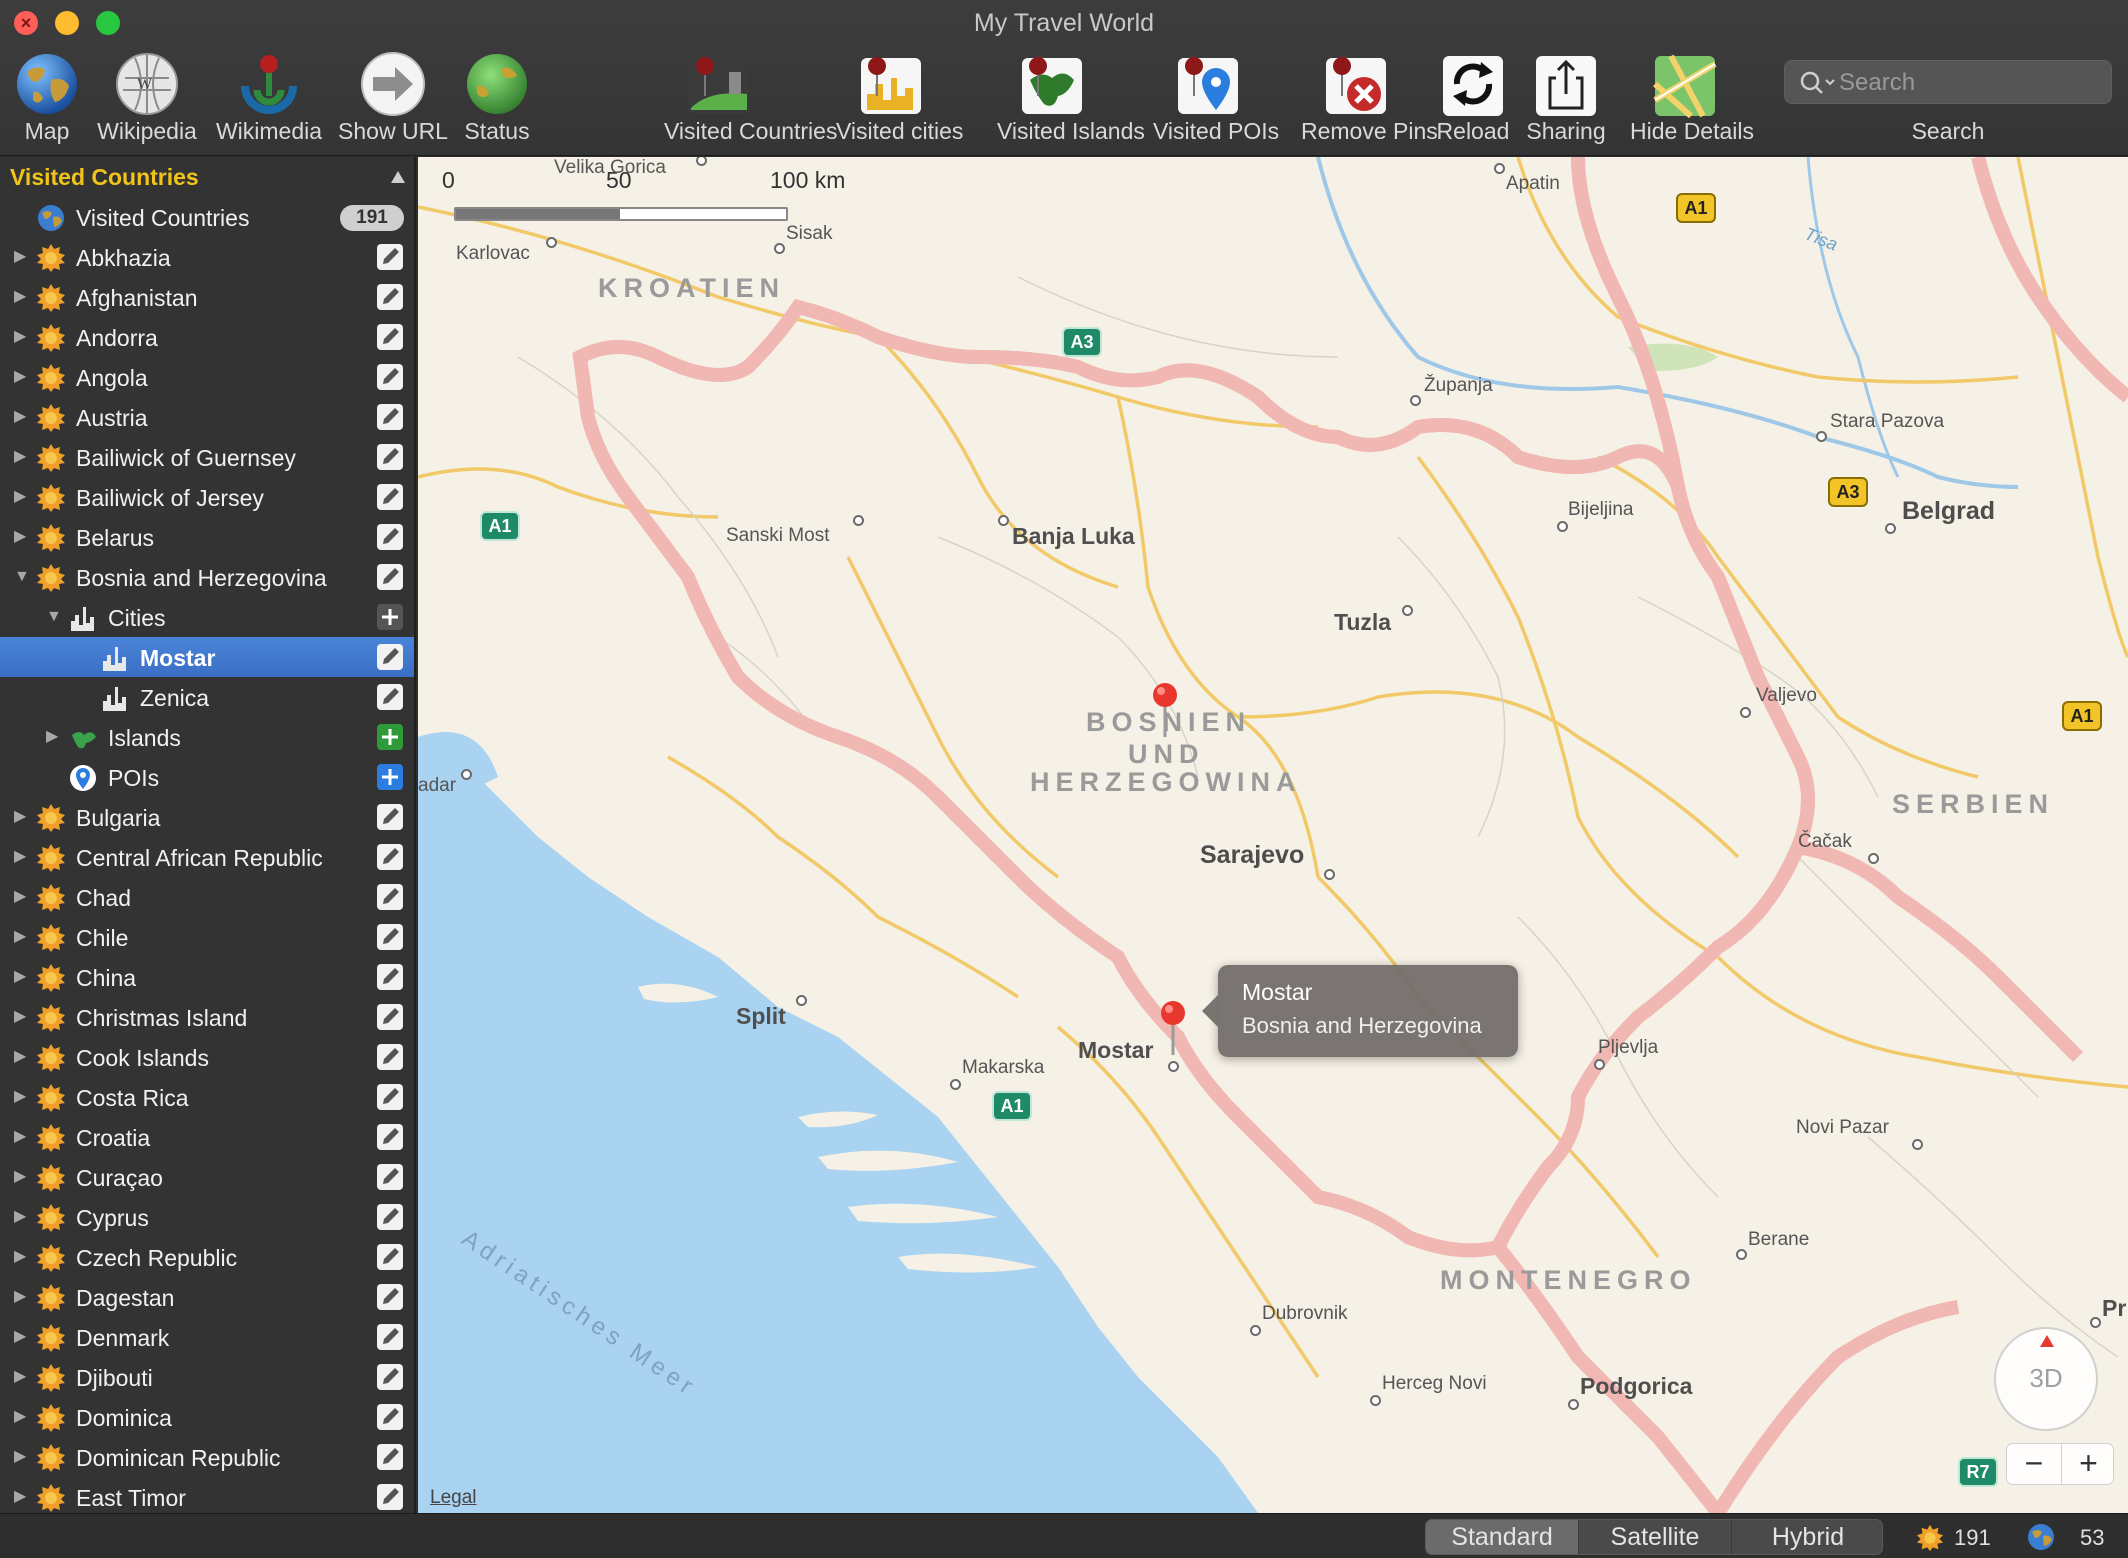 The height and width of the screenshot is (1558, 2128). I want to click on country-row: ▶ Central African Republic, so click(207, 857).